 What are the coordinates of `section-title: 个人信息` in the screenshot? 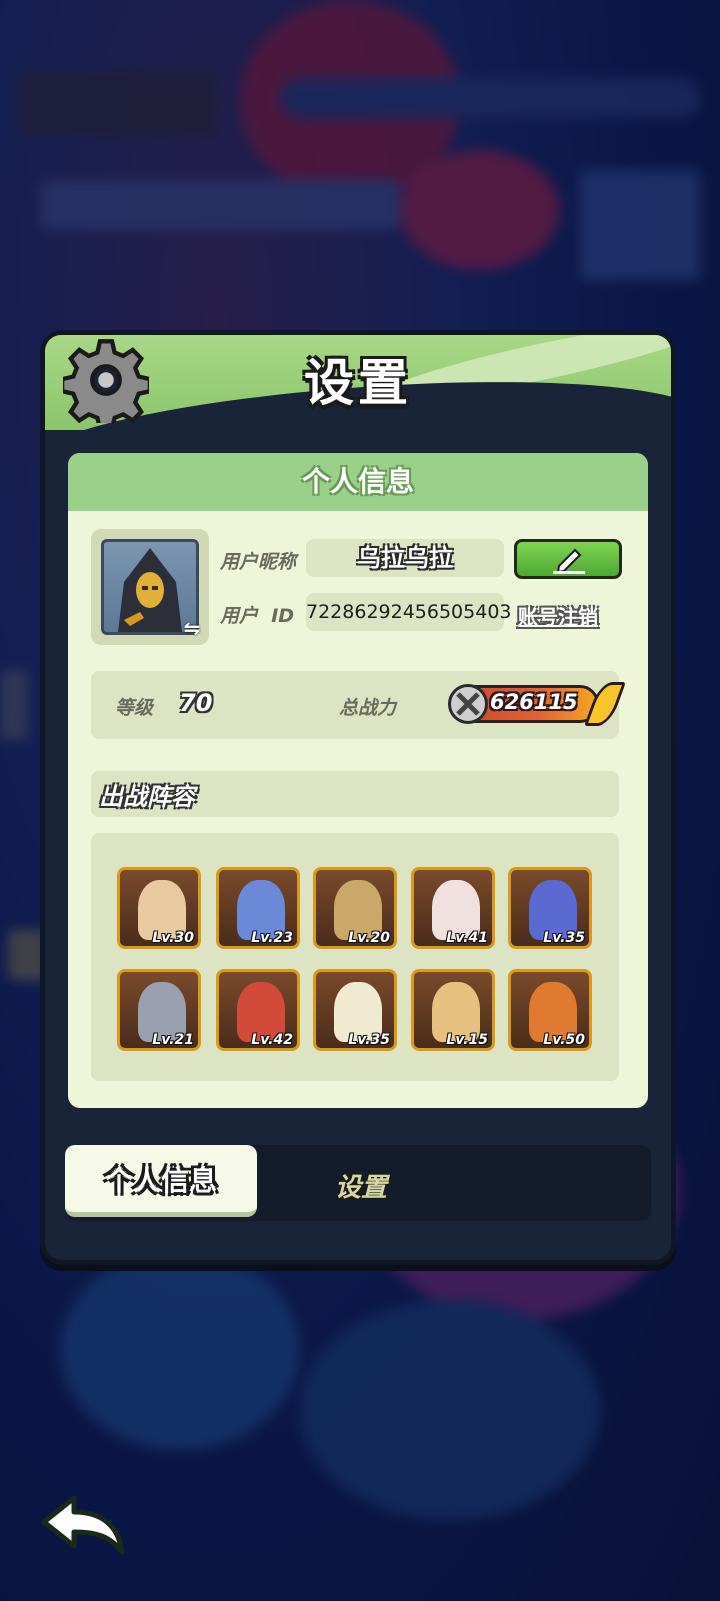 It's located at (358, 482).